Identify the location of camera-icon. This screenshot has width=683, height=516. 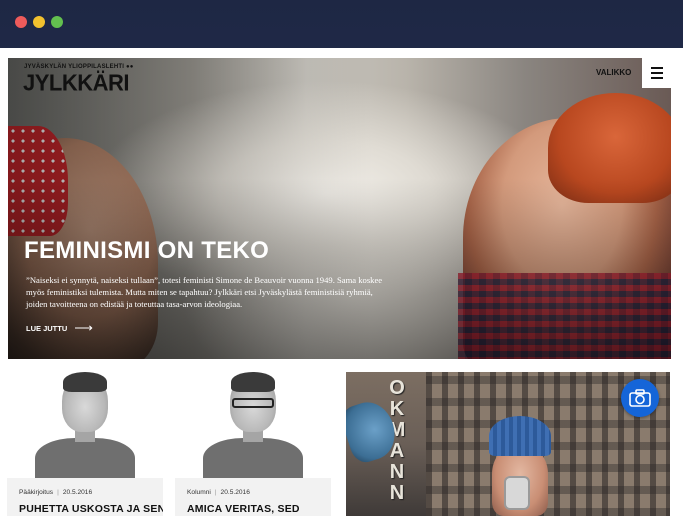
(640, 398).